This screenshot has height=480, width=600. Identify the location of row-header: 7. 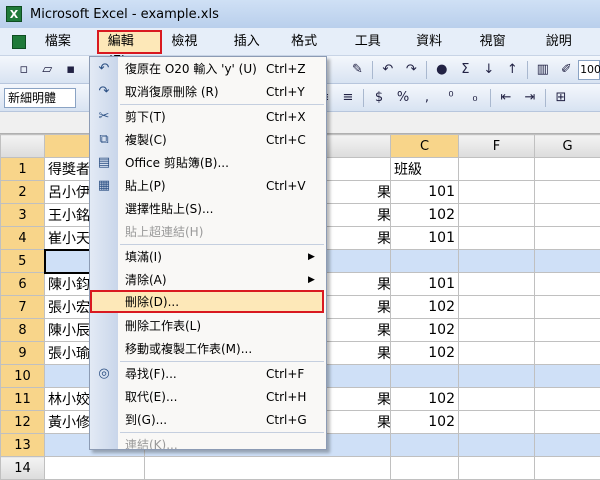
(23, 307).